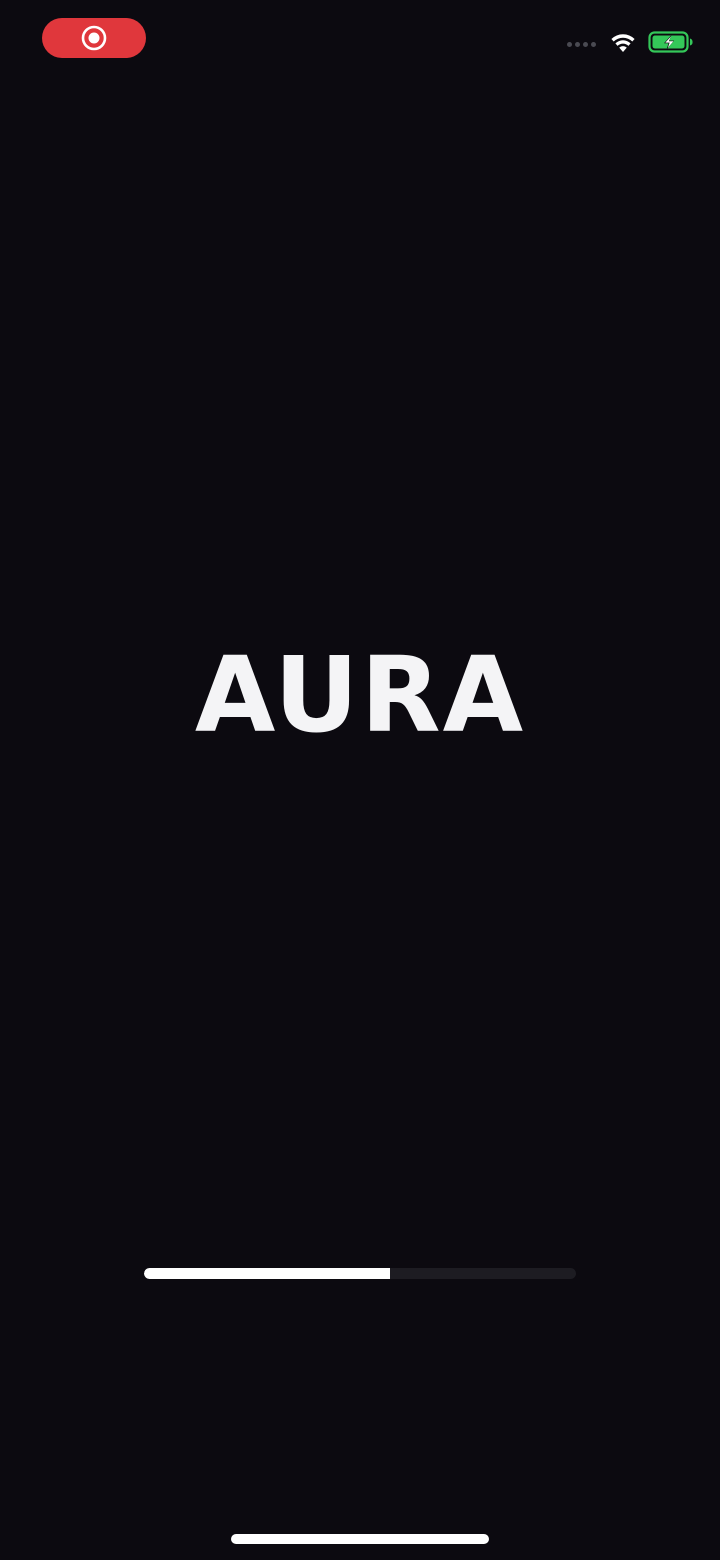 Image resolution: width=720 pixels, height=1560 pixels. Describe the element at coordinates (360, 1539) in the screenshot. I see `home-indicator` at that location.